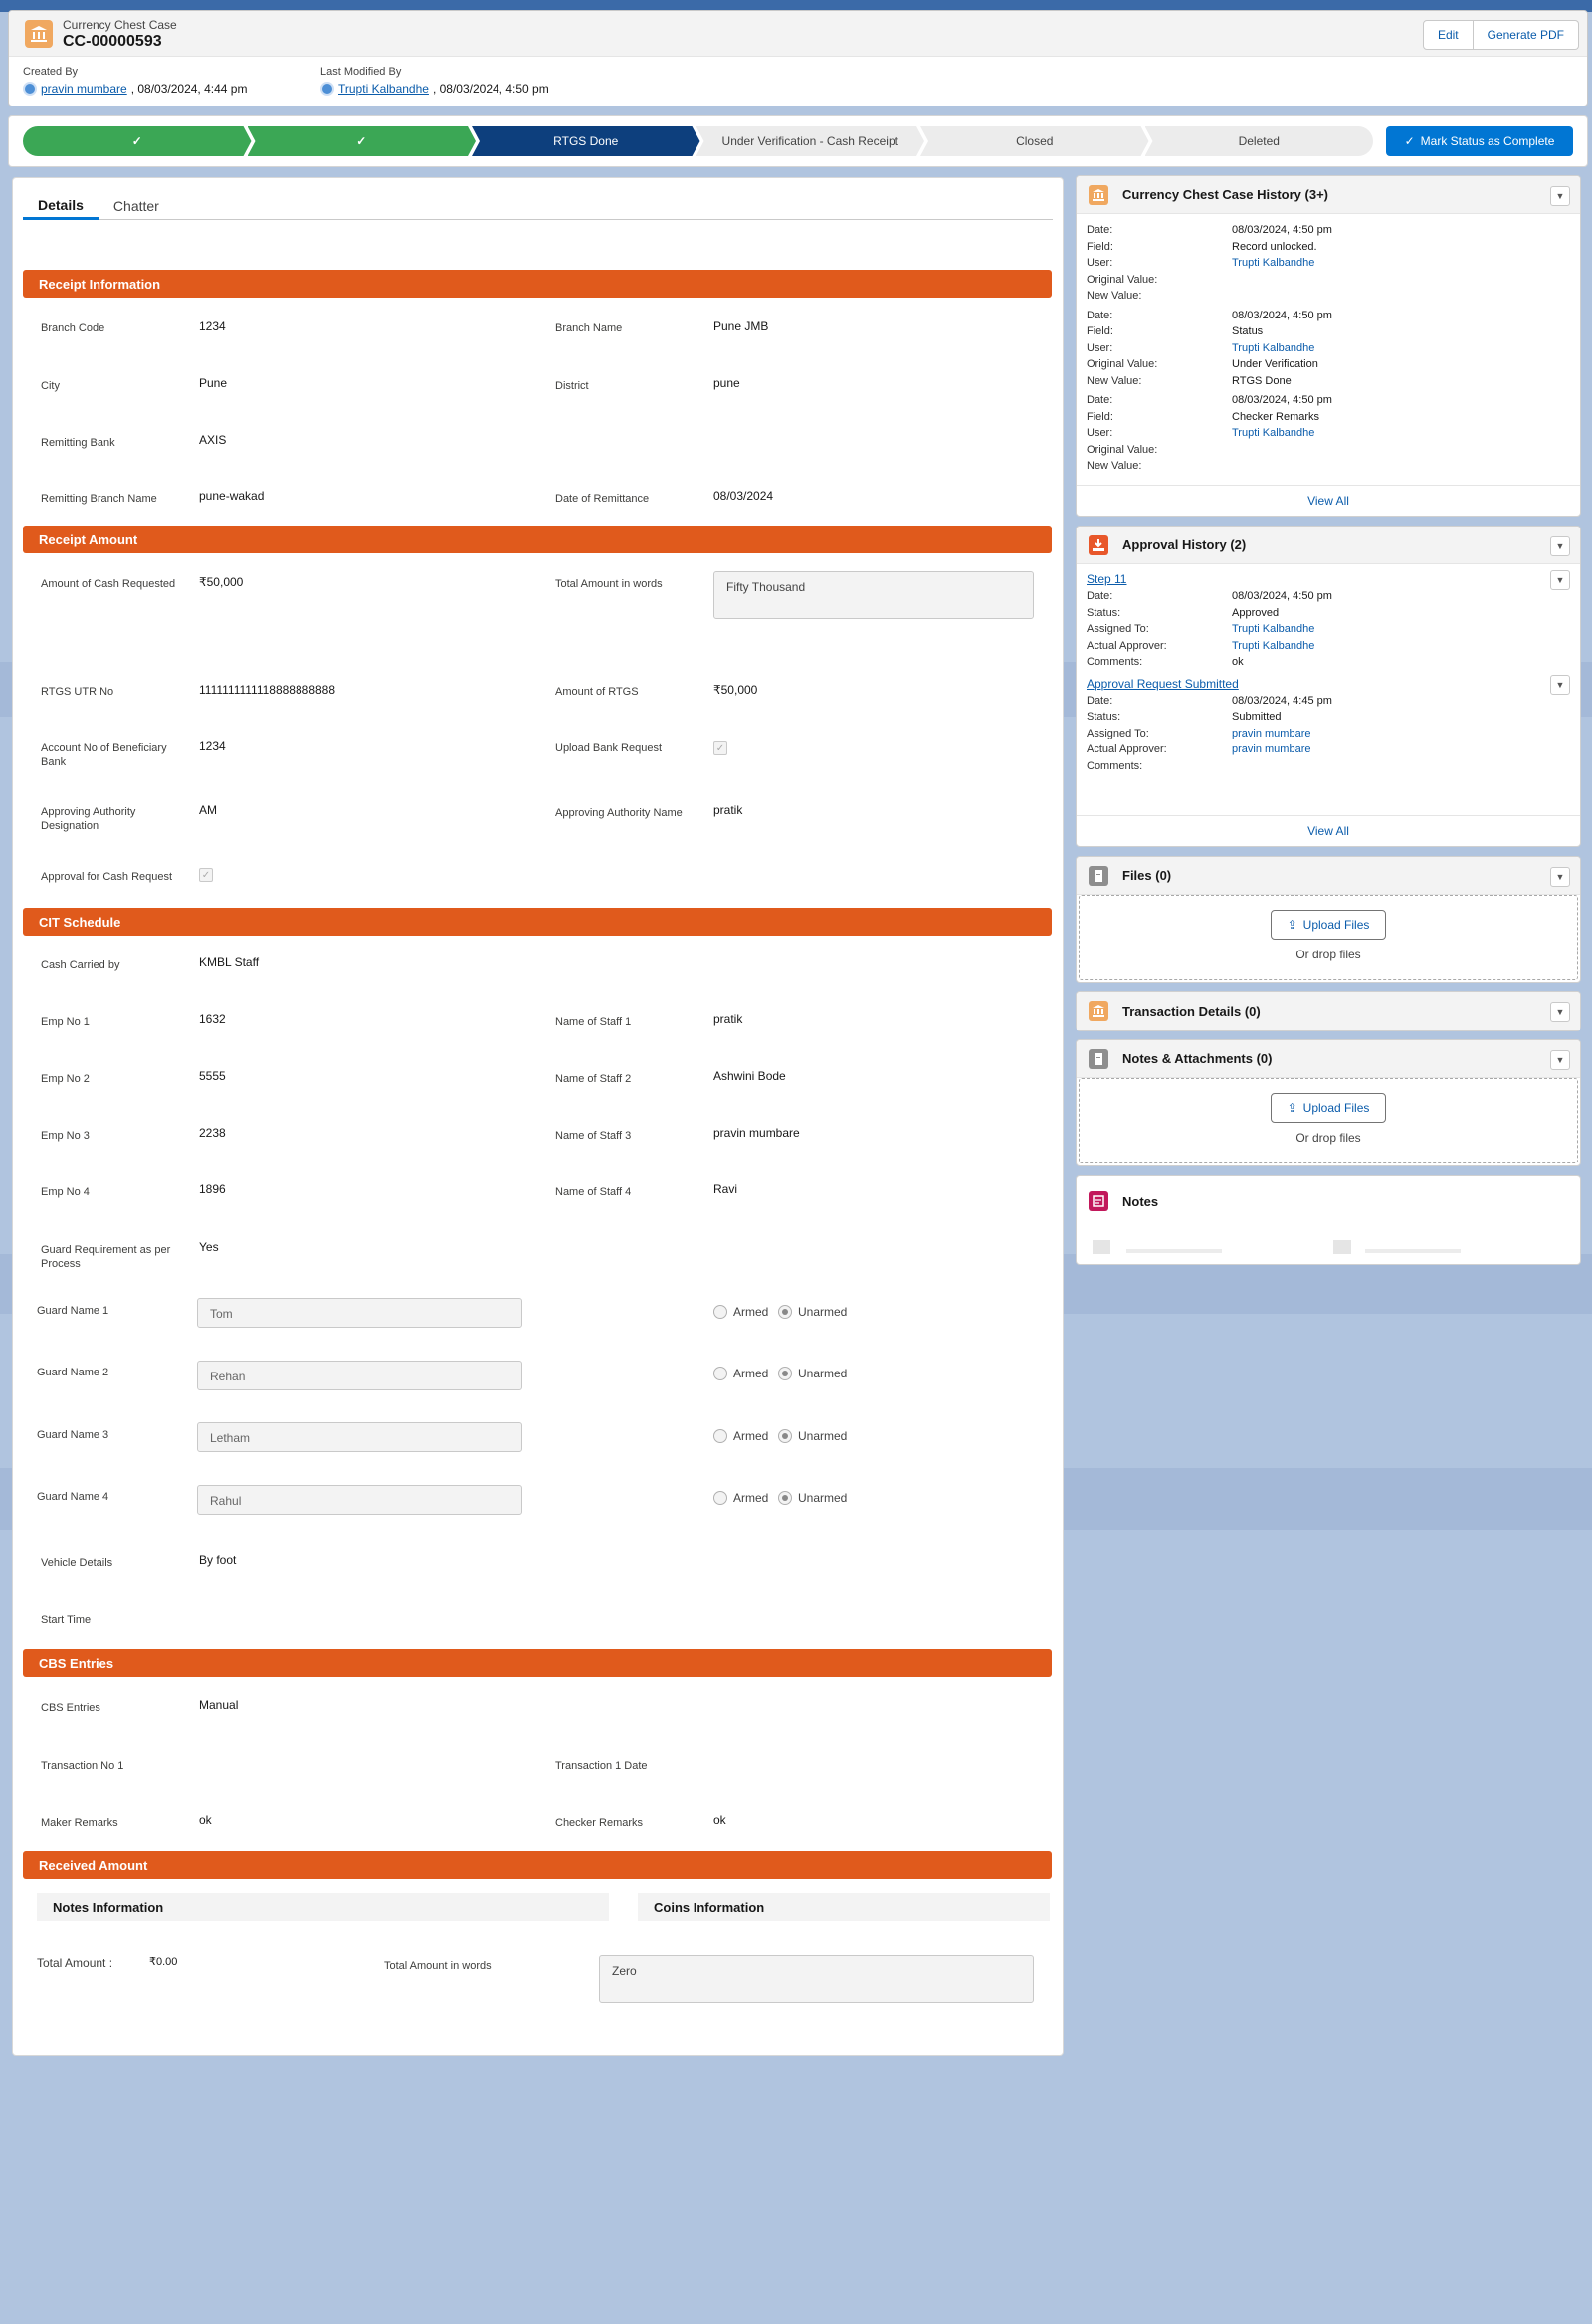 The height and width of the screenshot is (2324, 1592). I want to click on path-step: Deleted, so click(1258, 141).